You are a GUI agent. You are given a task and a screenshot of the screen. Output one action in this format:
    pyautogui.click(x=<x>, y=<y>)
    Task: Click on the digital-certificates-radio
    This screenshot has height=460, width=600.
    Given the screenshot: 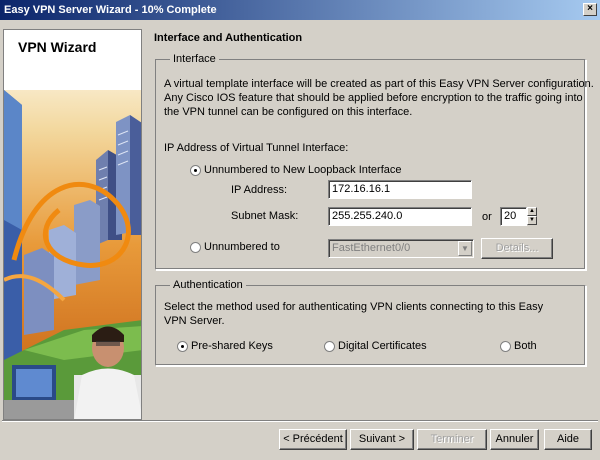 What is the action you would take?
    pyautogui.click(x=329, y=346)
    